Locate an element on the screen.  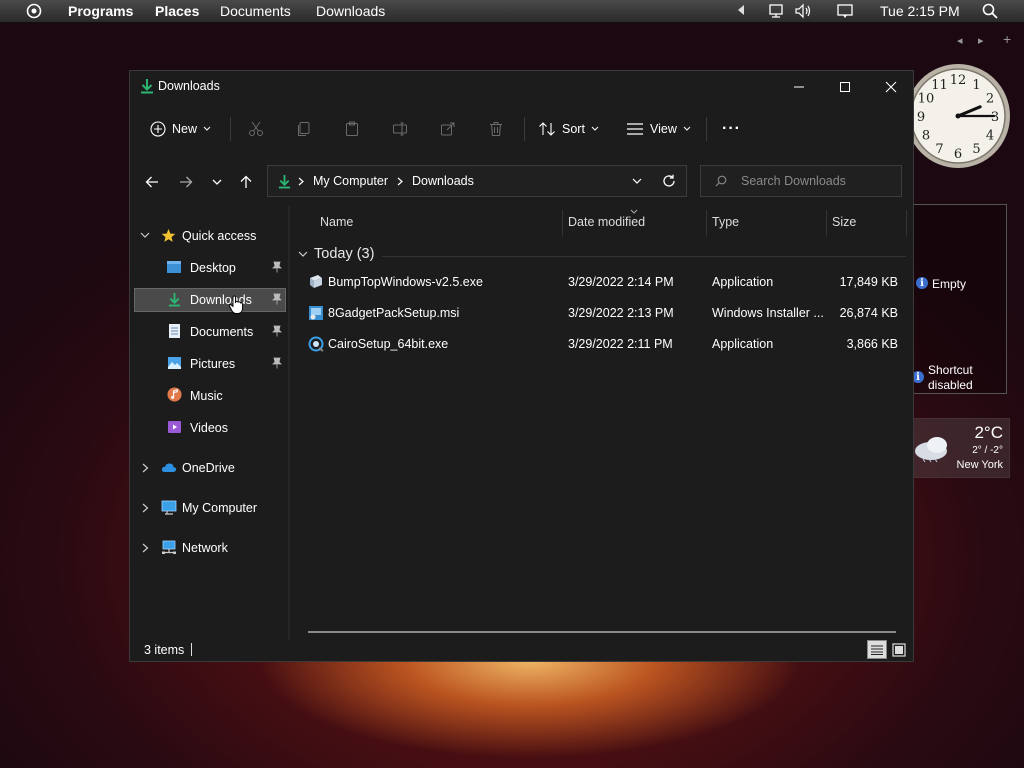
sidebar-item-music: Music is located at coordinates (210, 396).